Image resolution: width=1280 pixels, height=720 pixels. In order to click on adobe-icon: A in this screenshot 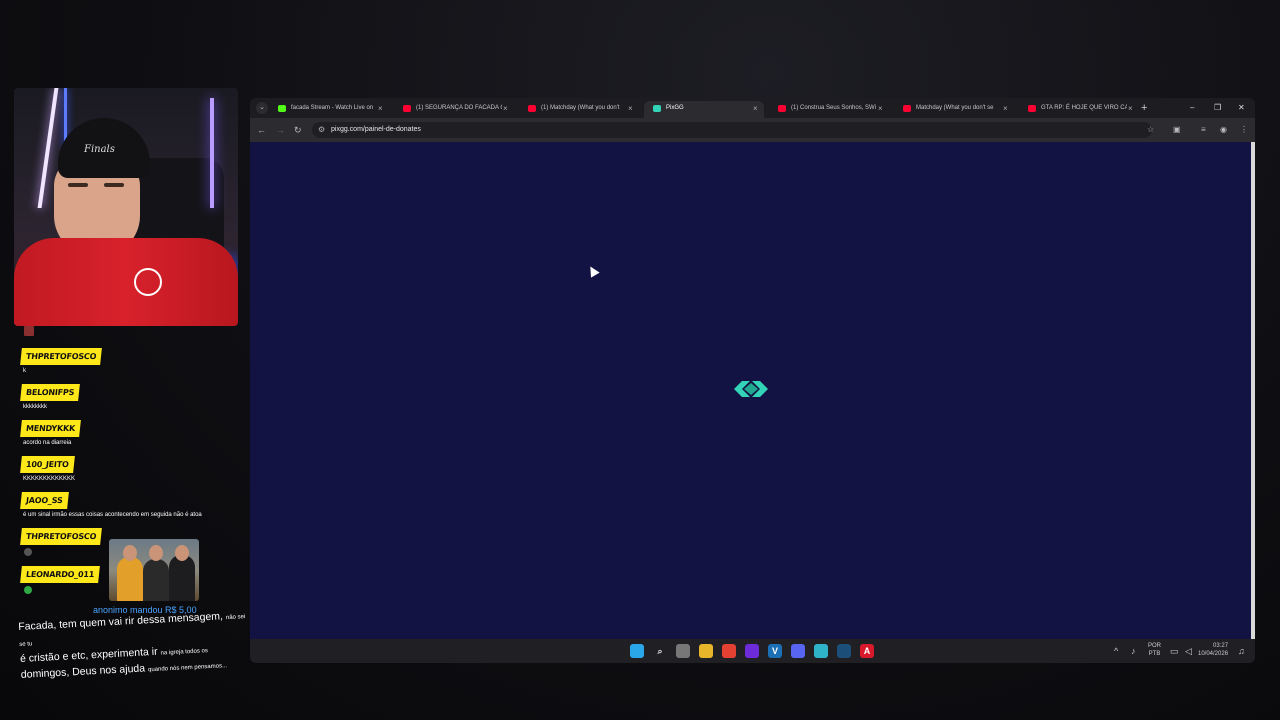, I will do `click(867, 651)`.